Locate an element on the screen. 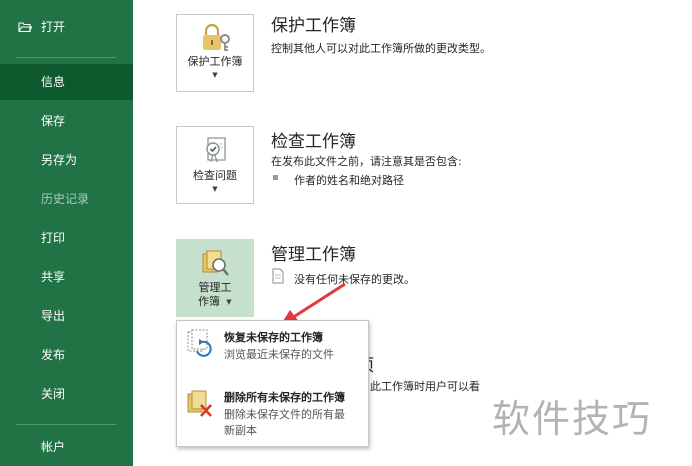 Image resolution: width=692 pixels, height=466 pixels. inspect-bullet-text: 作者的姓名和绝对路径 is located at coordinates (349, 180).